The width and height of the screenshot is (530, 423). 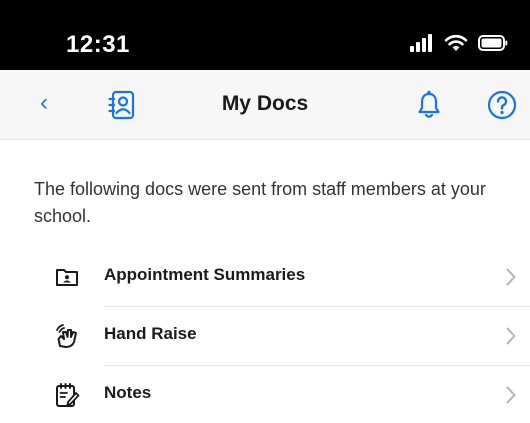 What do you see at coordinates (265, 394) in the screenshot?
I see `list-item-notes: Notes` at bounding box center [265, 394].